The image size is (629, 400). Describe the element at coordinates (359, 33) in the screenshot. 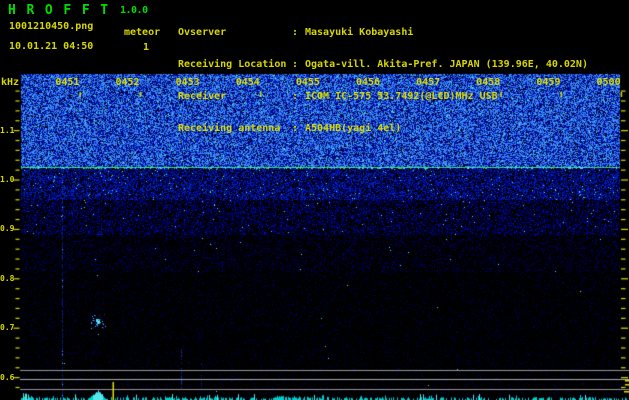

I see `info-value: Masayuki Kobayashi` at that location.